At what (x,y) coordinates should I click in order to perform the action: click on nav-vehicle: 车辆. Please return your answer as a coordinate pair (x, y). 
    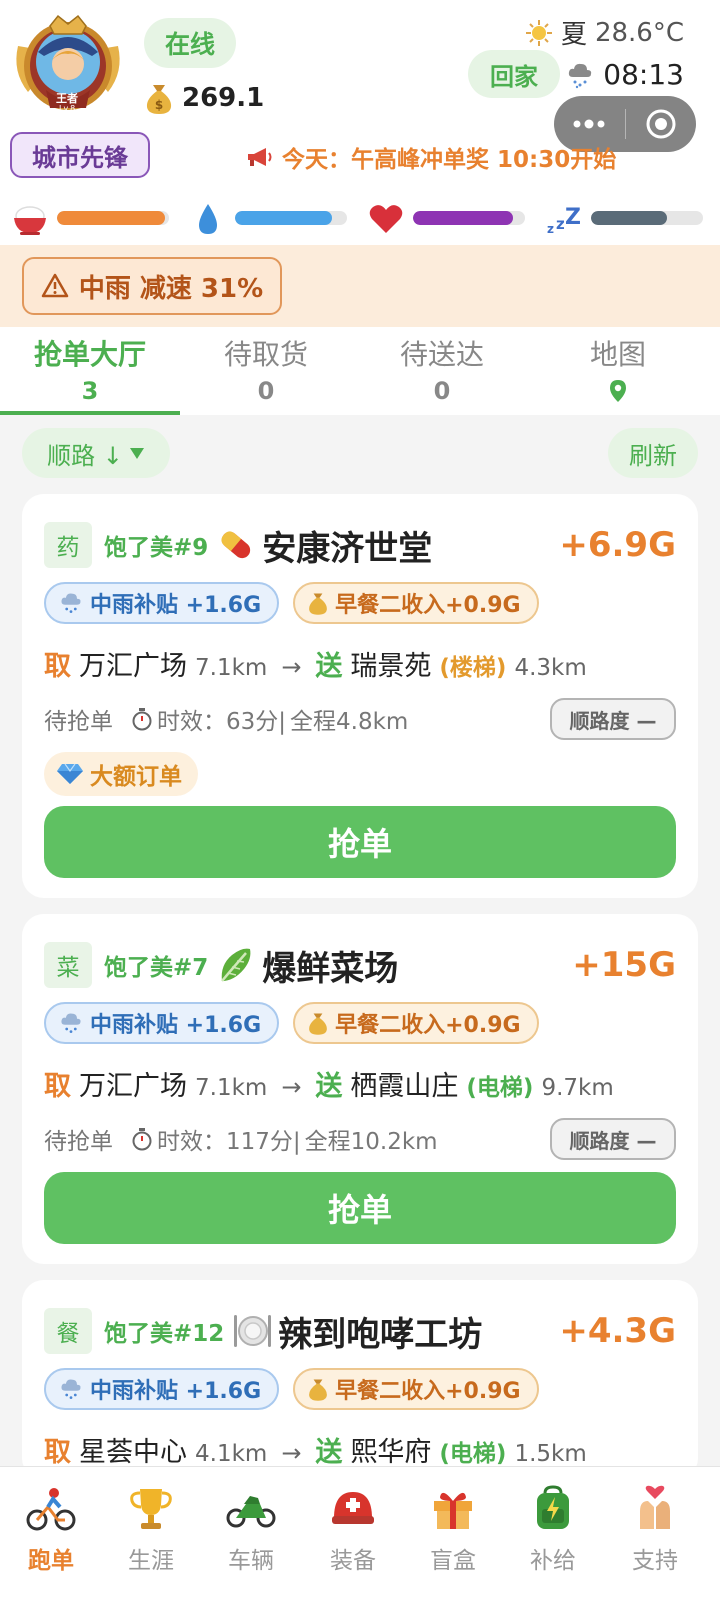
    Looking at the image, I should click on (251, 1536).